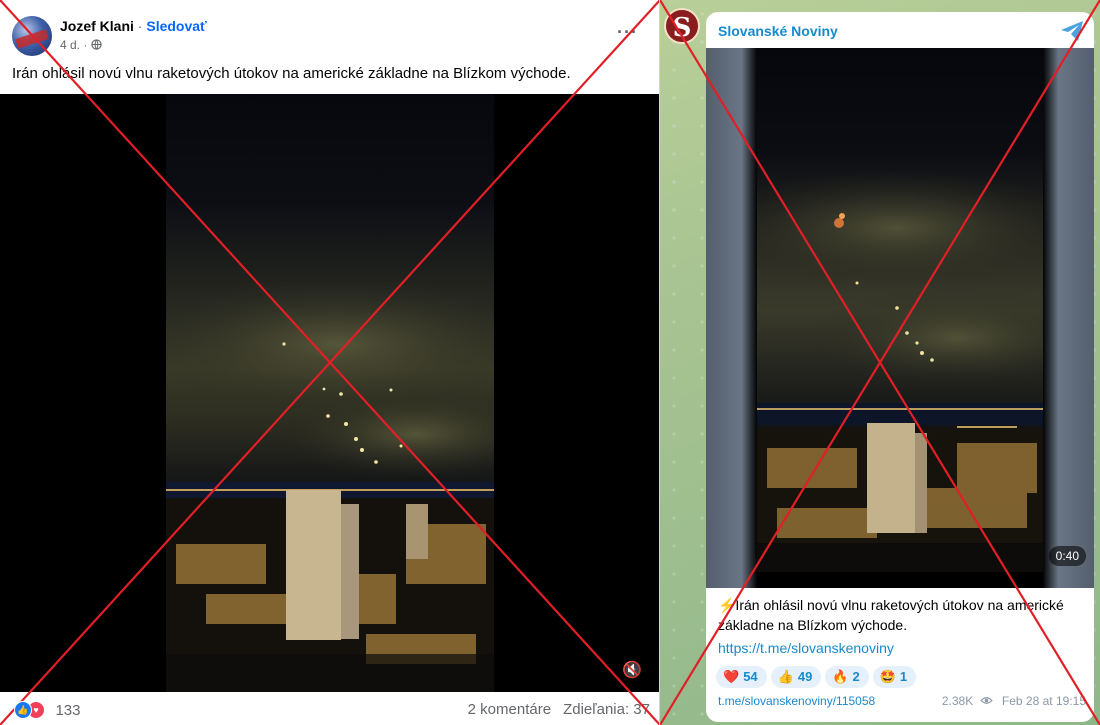 The image size is (1100, 725). Describe the element at coordinates (778, 31) in the screenshot. I see `channel-name: Slovanské Noviny` at that location.